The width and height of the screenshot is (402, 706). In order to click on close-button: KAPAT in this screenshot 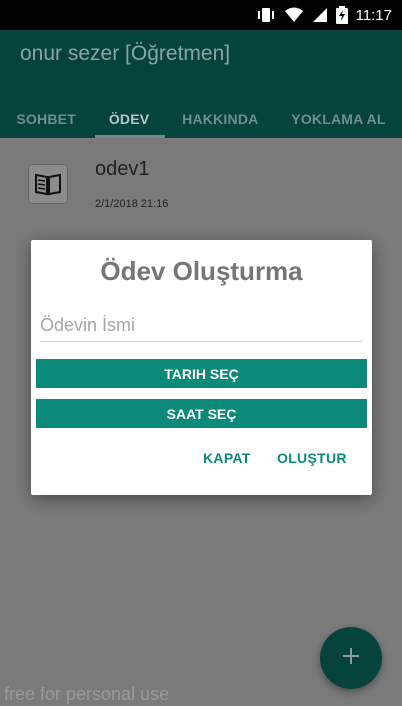, I will do `click(227, 458)`.